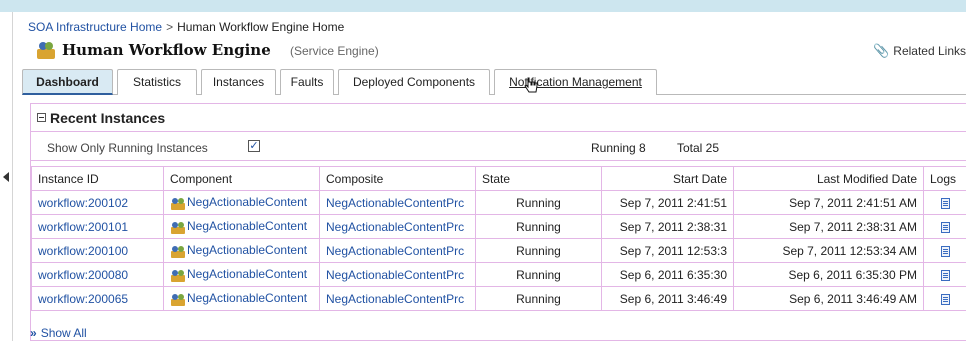  Describe the element at coordinates (828, 202) in the screenshot. I see `last-modified-cell: Sep 7, 2011 2:41:51 AM` at that location.